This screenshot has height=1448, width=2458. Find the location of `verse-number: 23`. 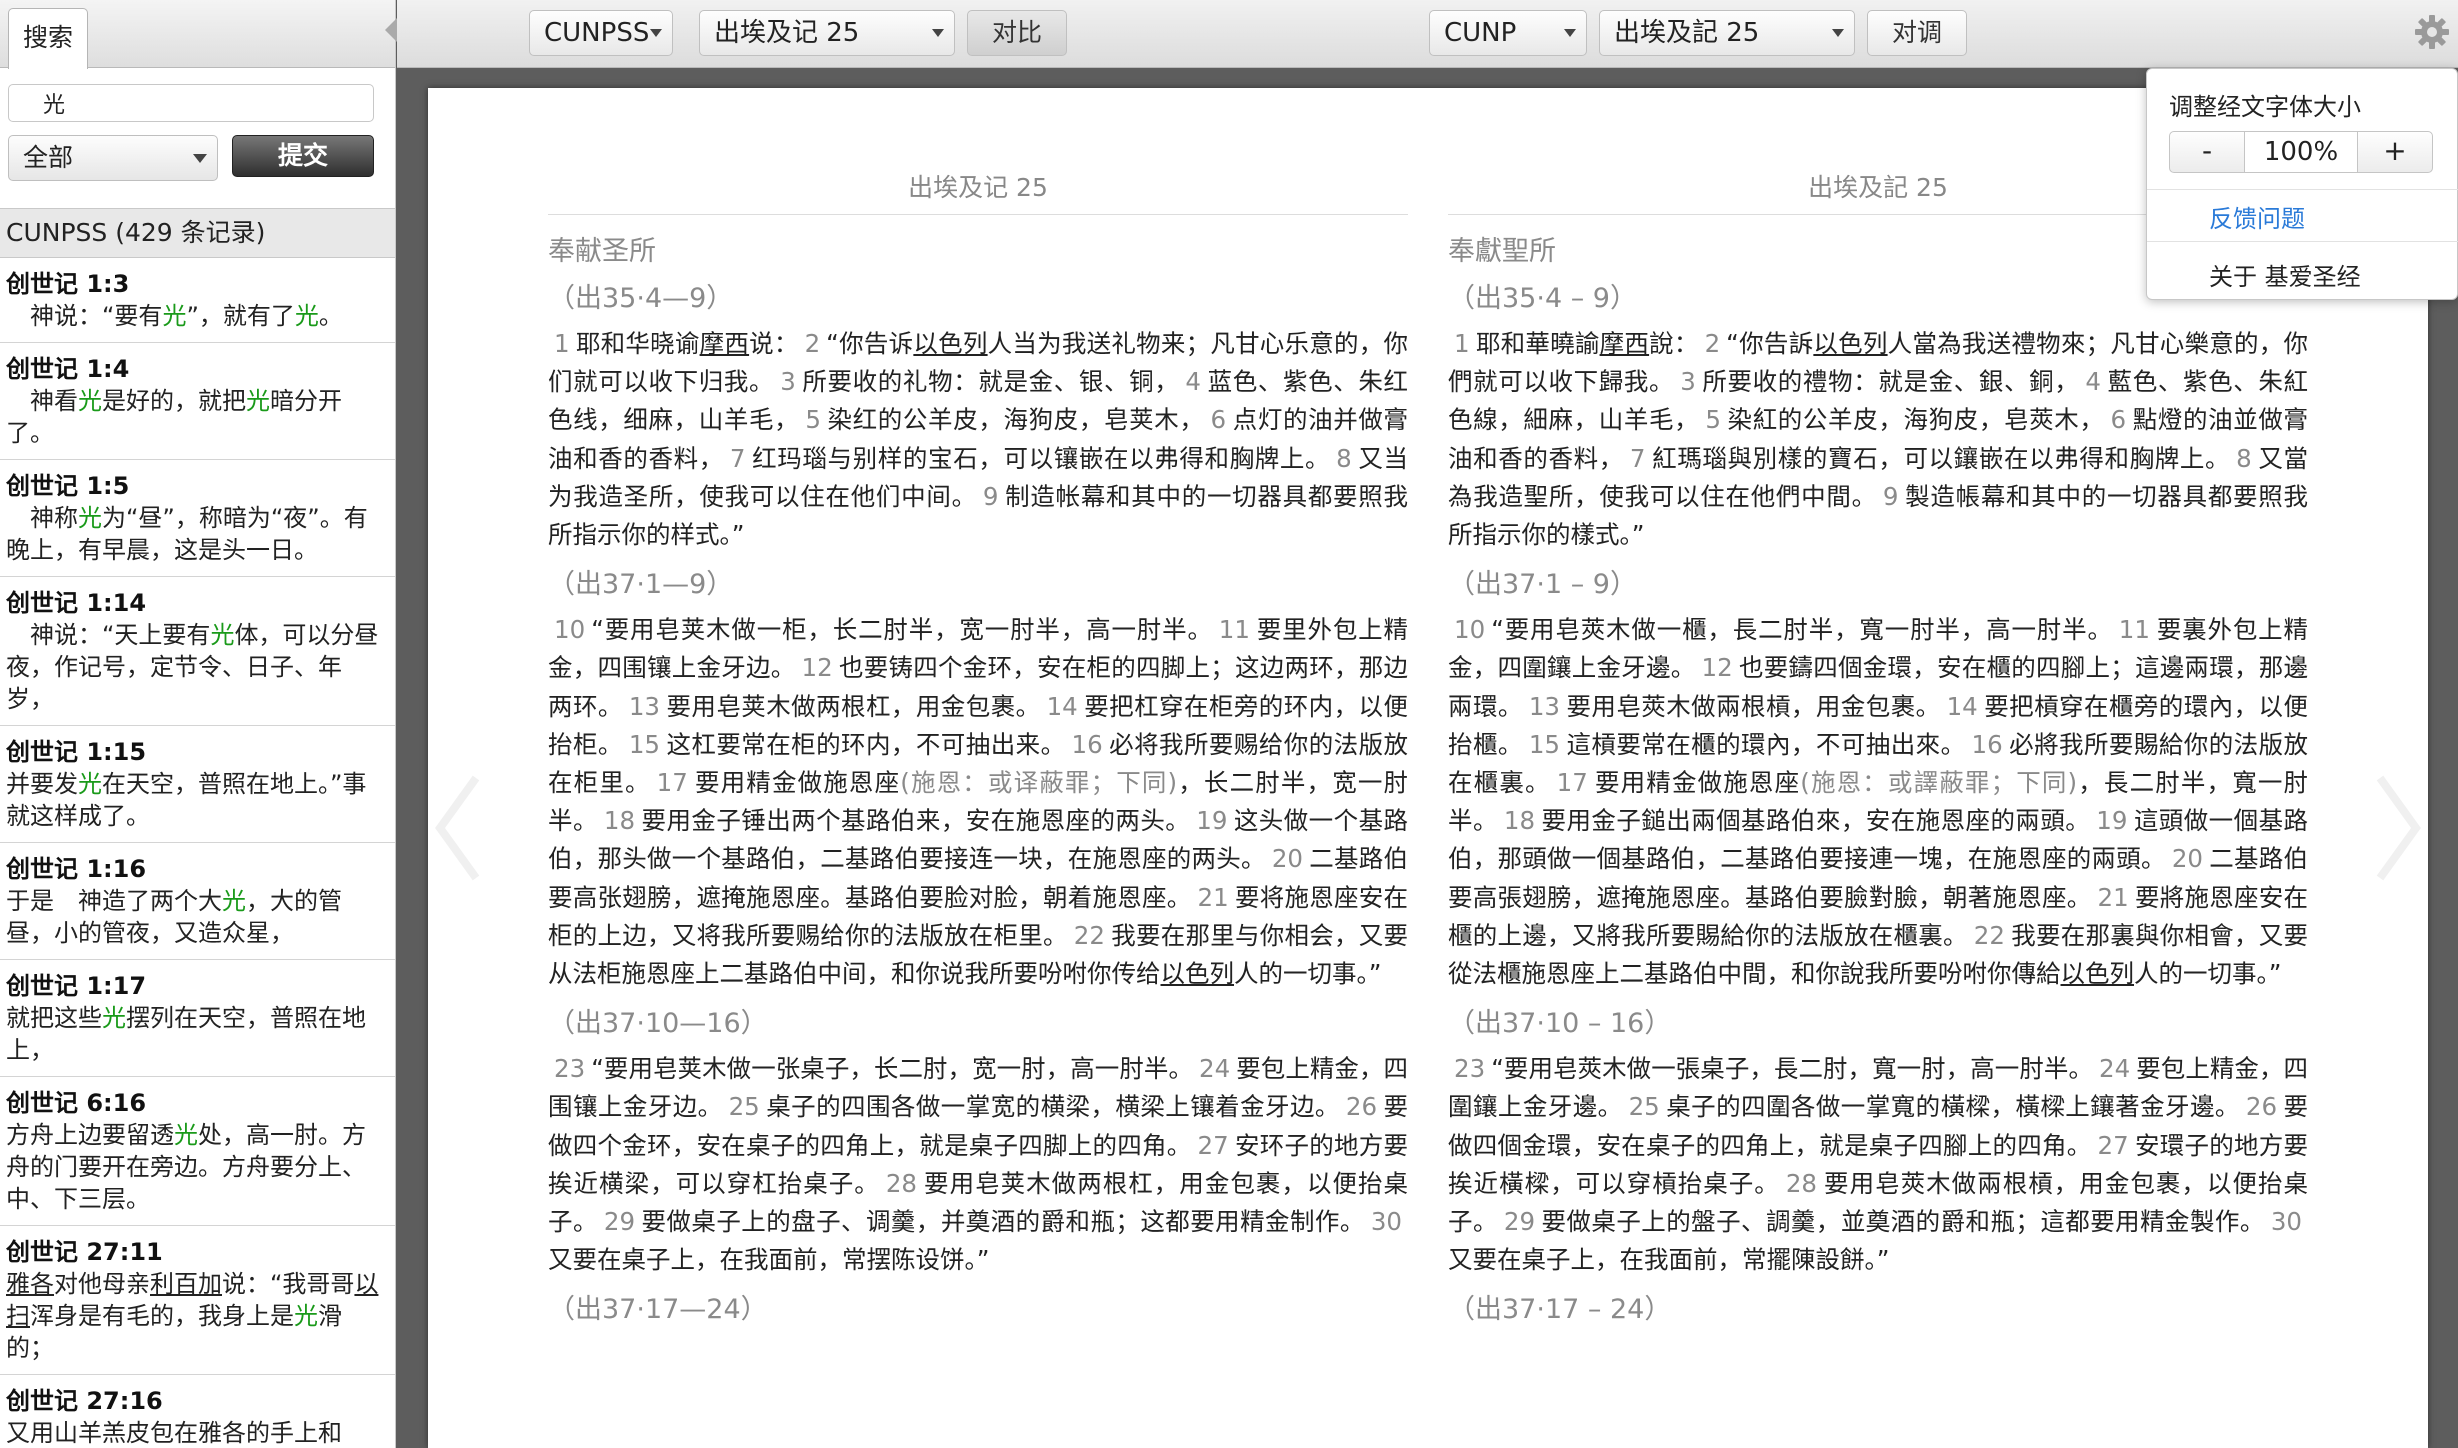

verse-number: 23 is located at coordinates (1470, 1069).